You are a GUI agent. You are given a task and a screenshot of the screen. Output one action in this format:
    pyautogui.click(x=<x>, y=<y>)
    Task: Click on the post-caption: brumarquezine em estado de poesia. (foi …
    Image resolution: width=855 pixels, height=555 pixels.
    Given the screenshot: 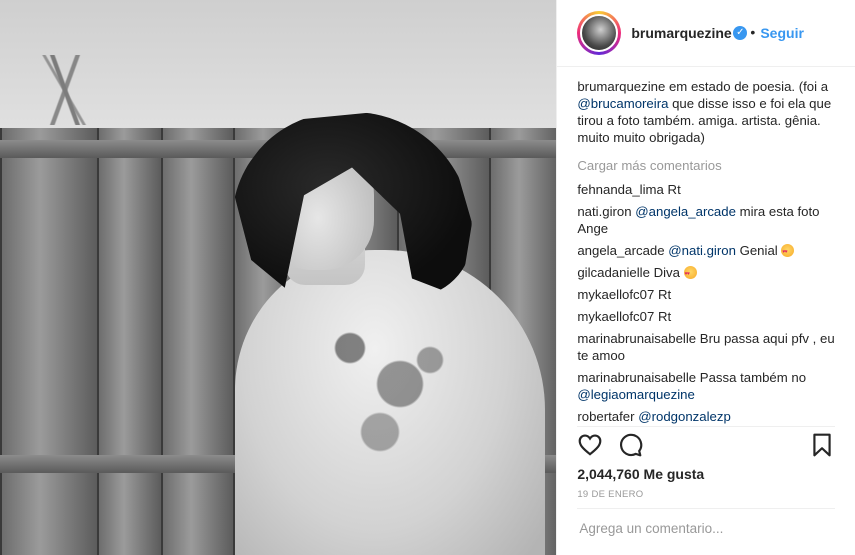 What is the action you would take?
    pyautogui.click(x=707, y=112)
    